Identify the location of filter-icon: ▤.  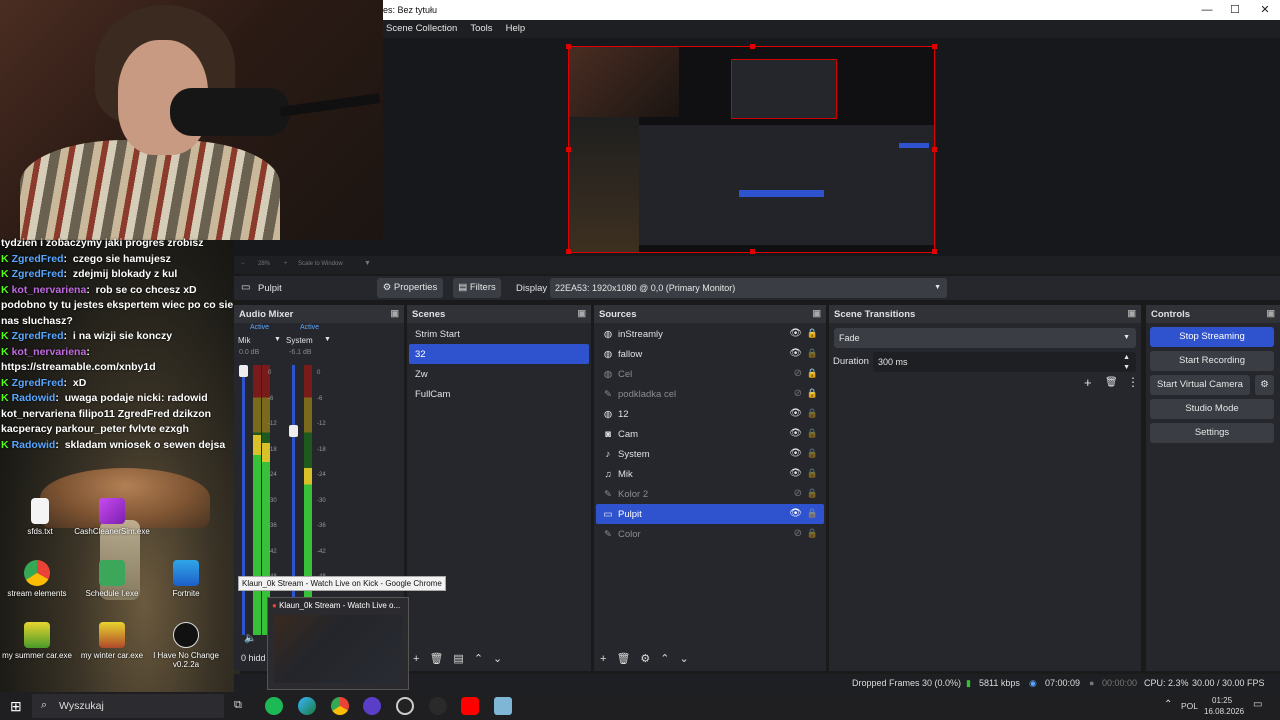
(458, 659).